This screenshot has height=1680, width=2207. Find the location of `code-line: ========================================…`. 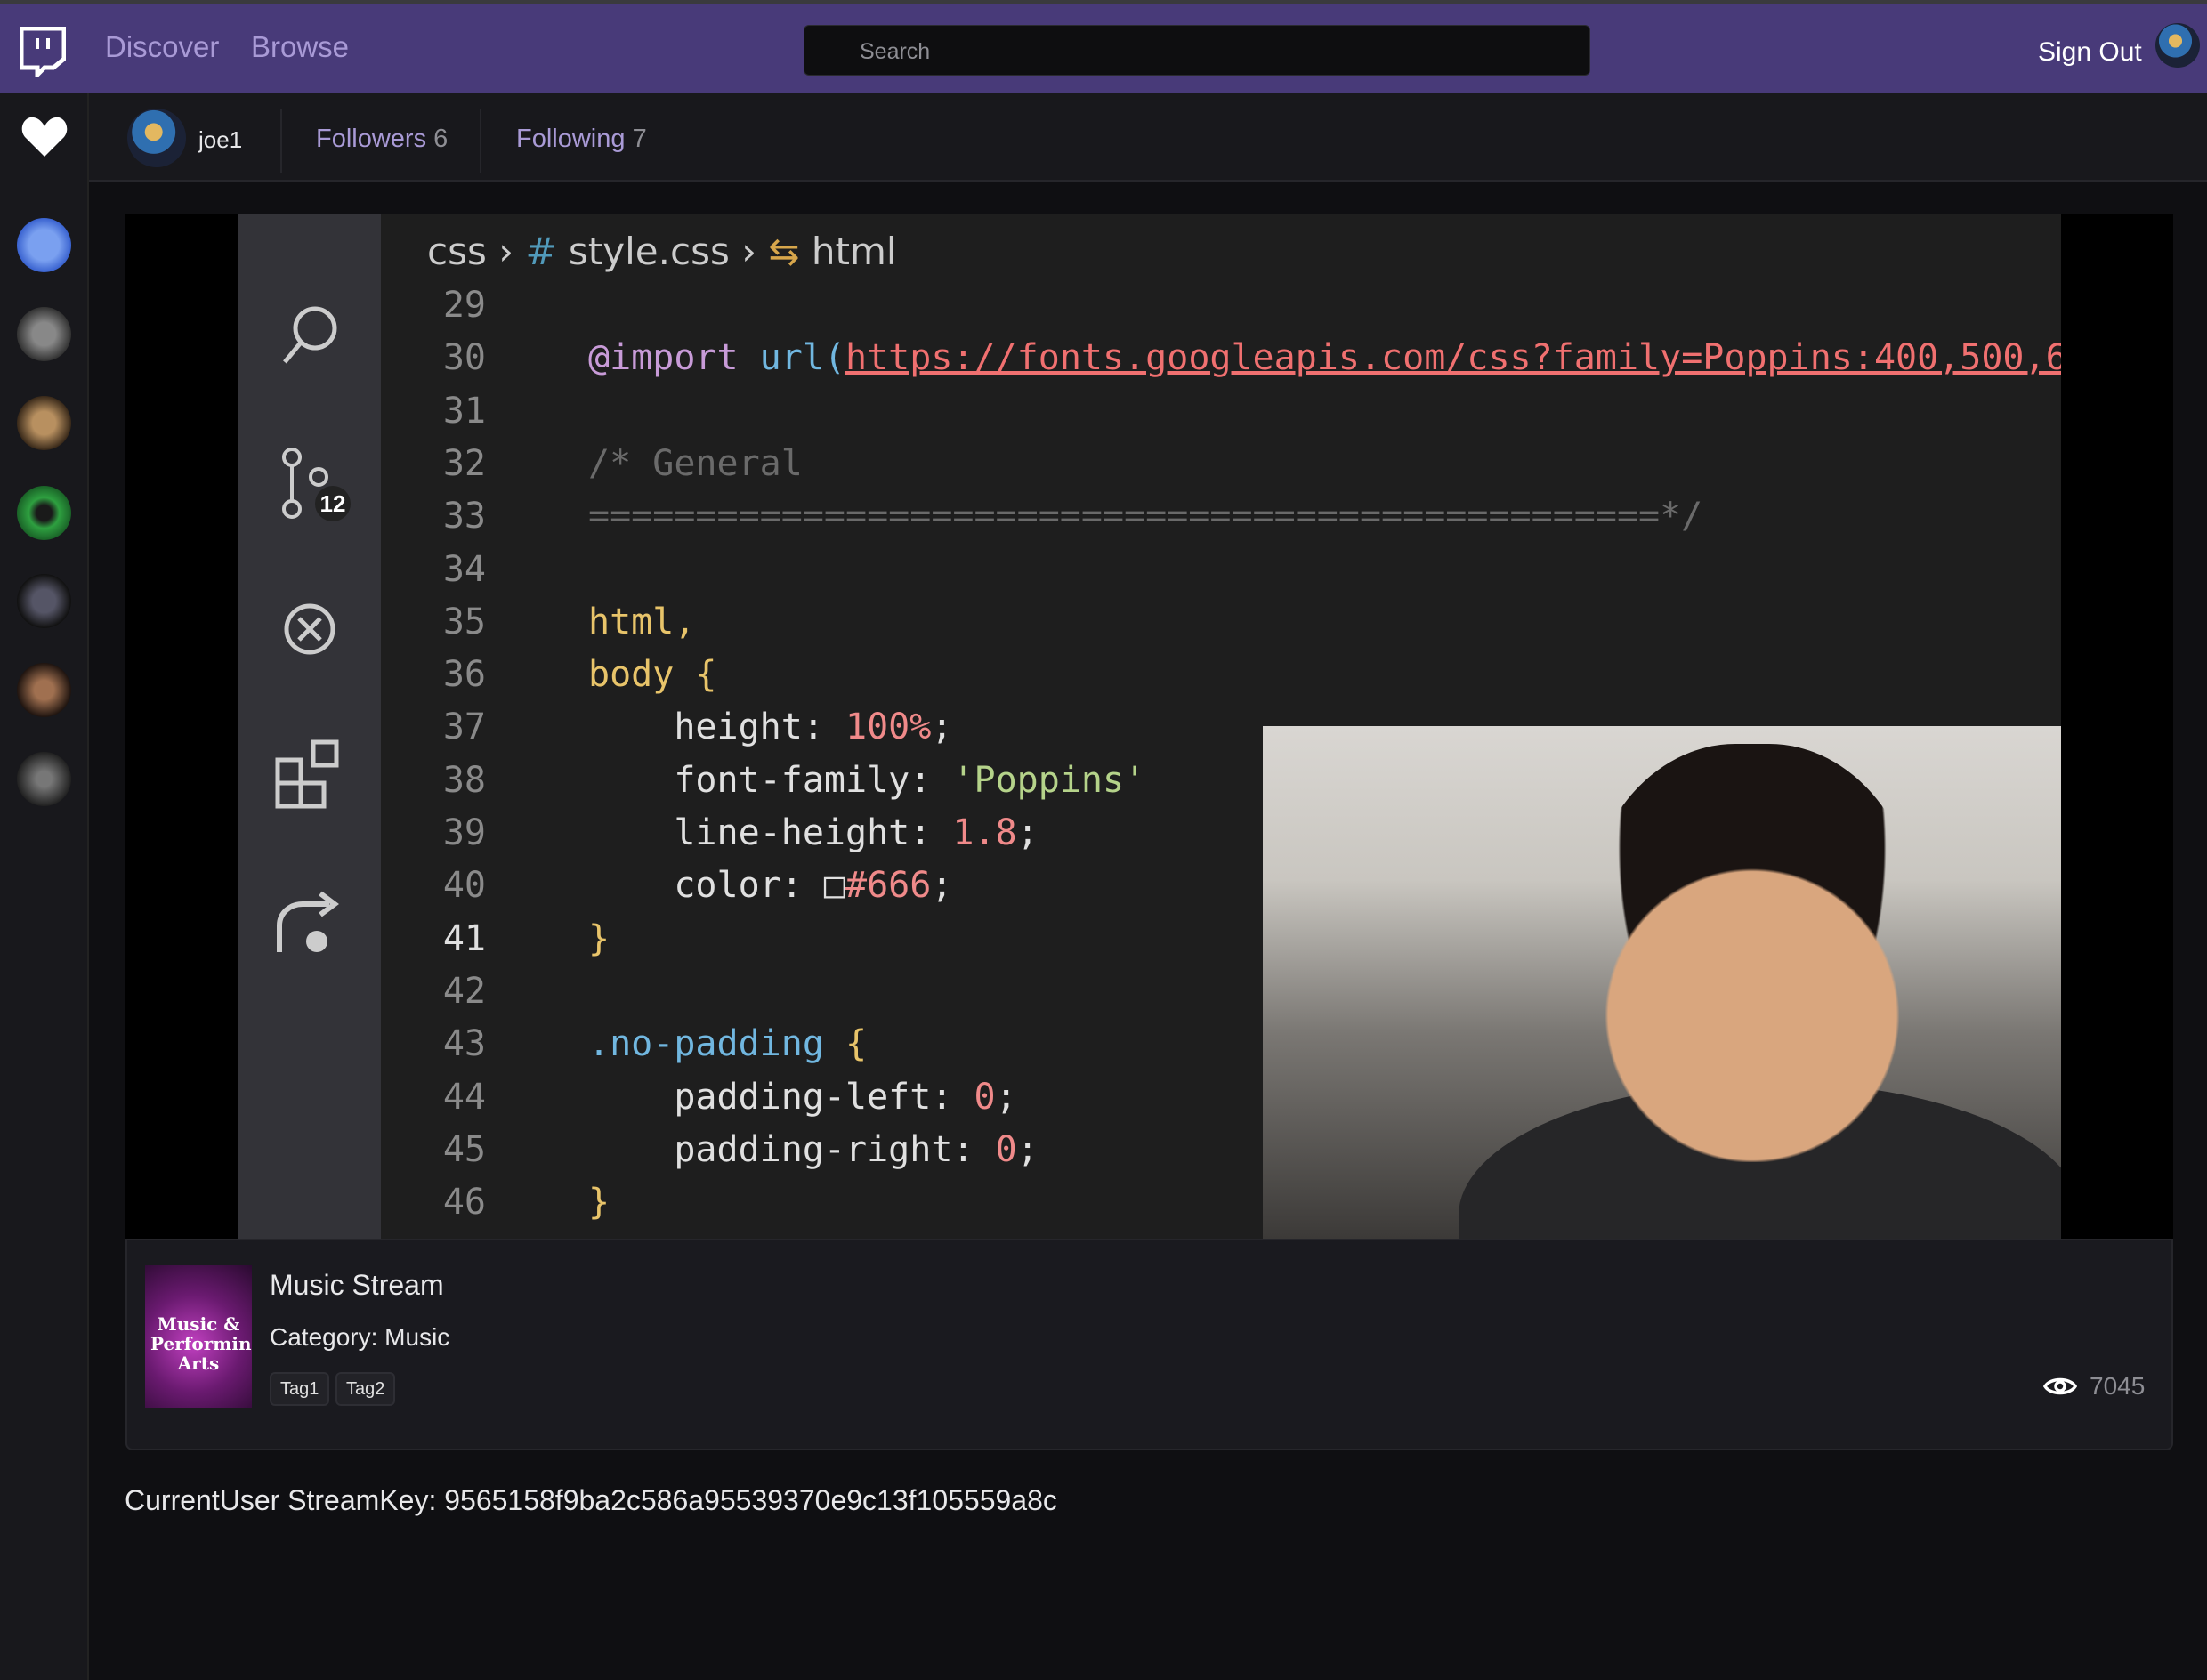

code-line: ========================================… is located at coordinates (1145, 516).